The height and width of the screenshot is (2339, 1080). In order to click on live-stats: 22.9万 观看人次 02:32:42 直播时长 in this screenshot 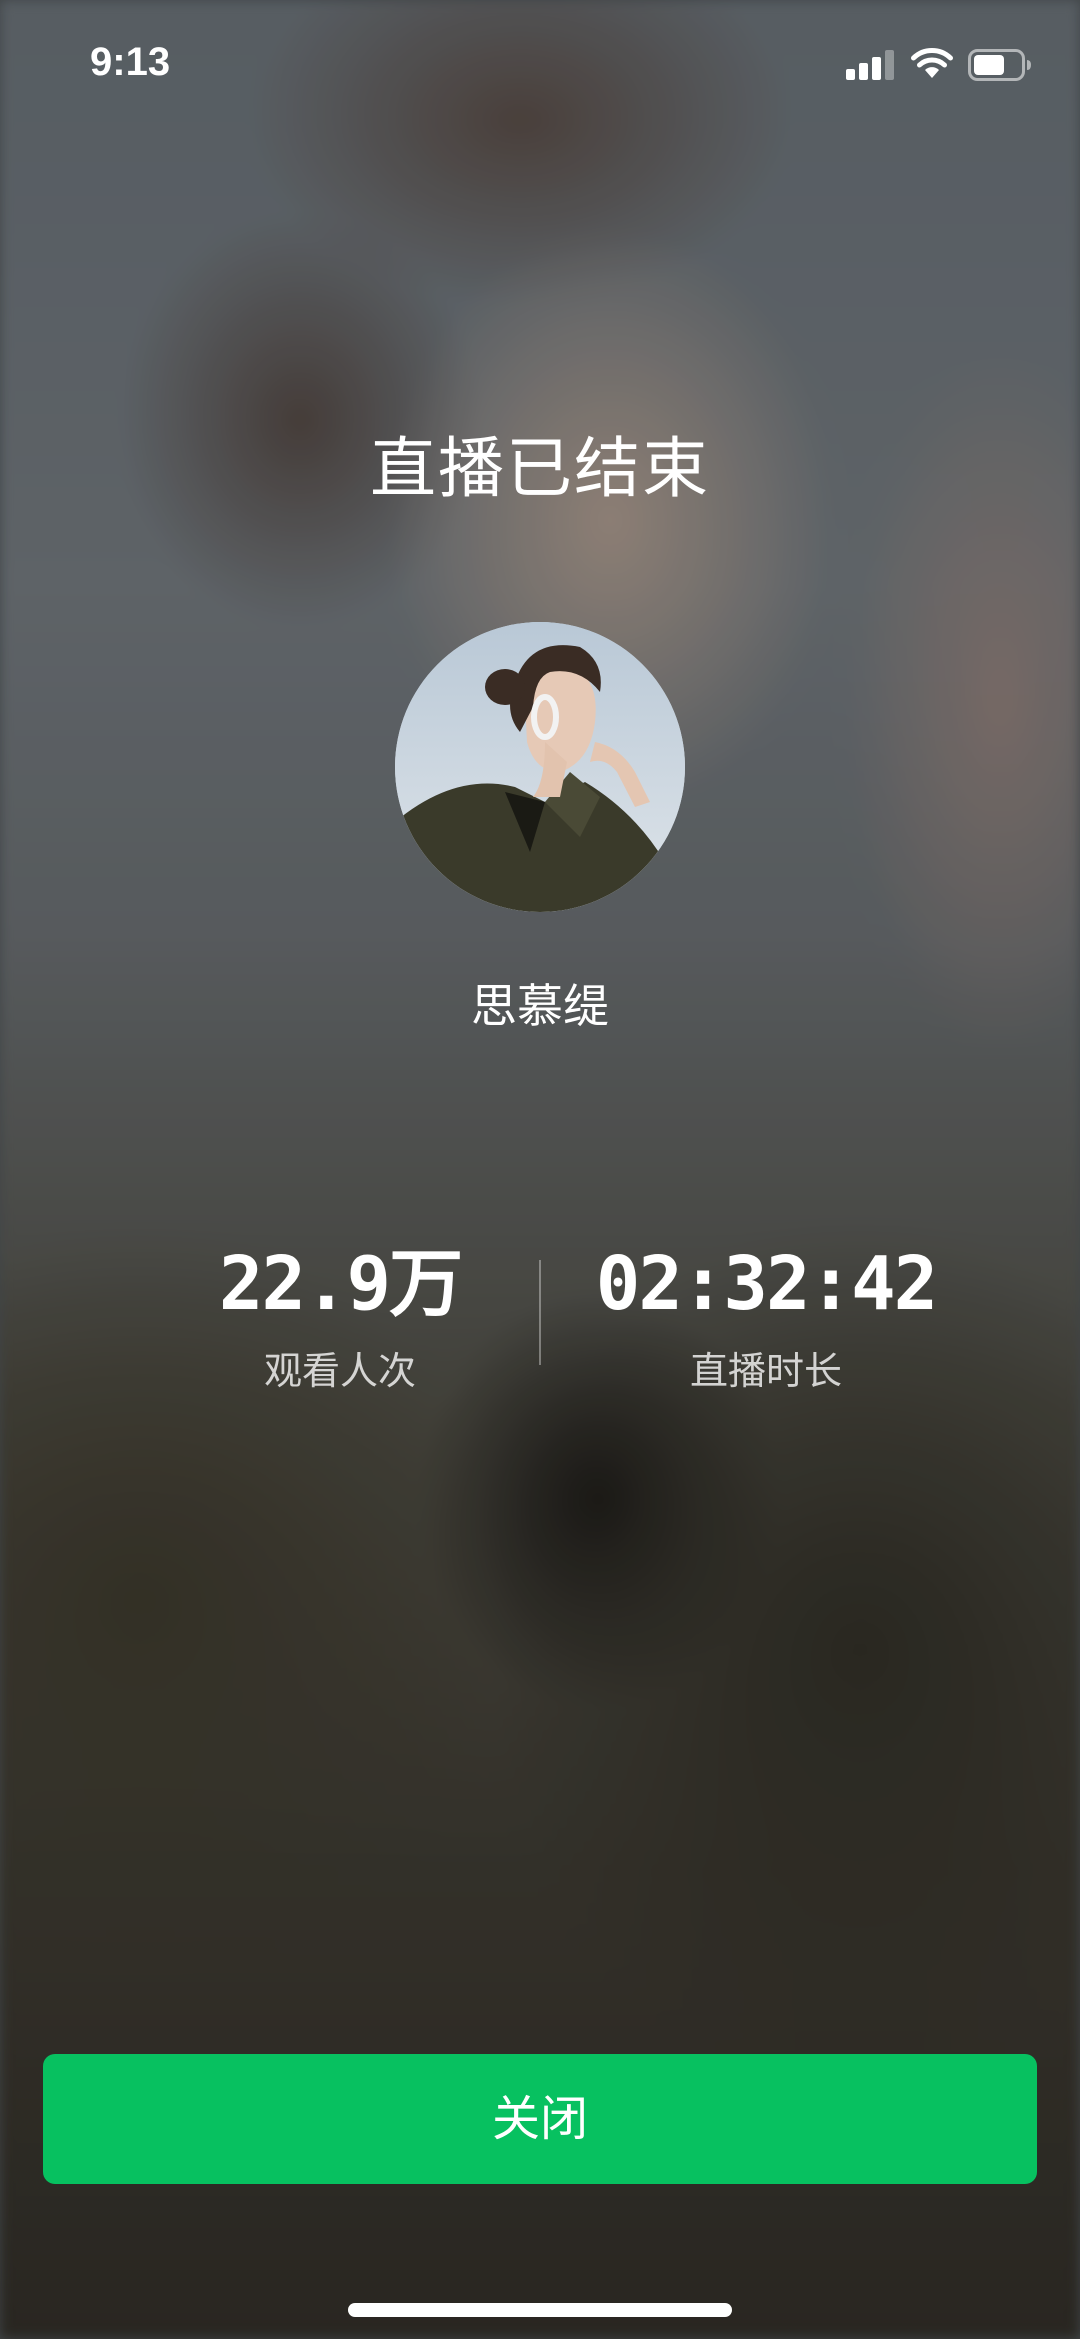, I will do `click(540, 1320)`.